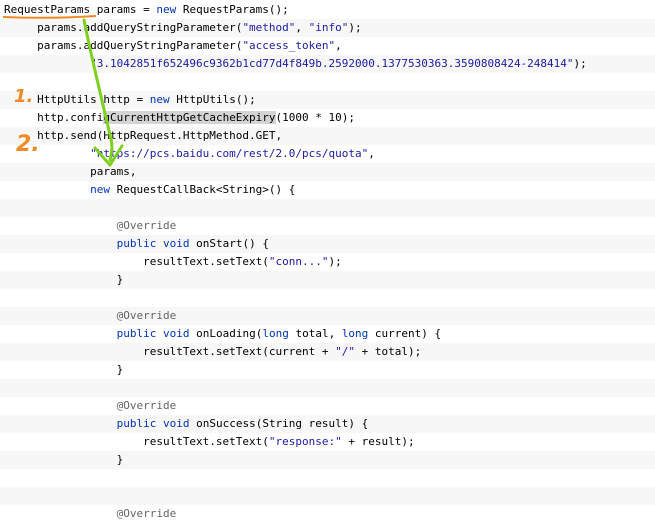 The width and height of the screenshot is (655, 523). Describe the element at coordinates (108, 155) in the screenshot. I see `annotation-arrow-head` at that location.